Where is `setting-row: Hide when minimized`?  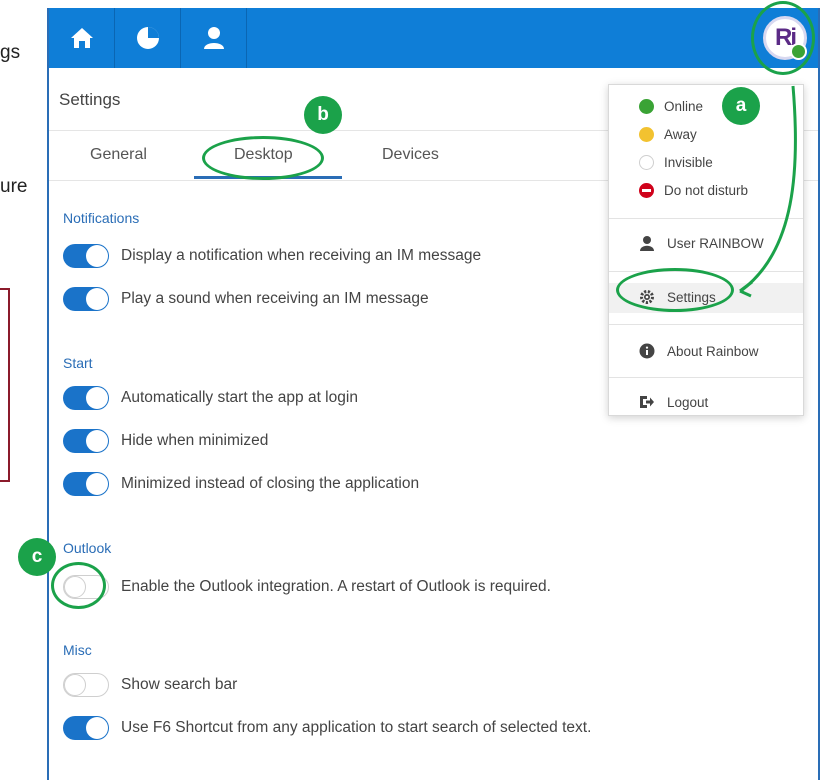 setting-row: Hide when minimized is located at coordinates (165, 441).